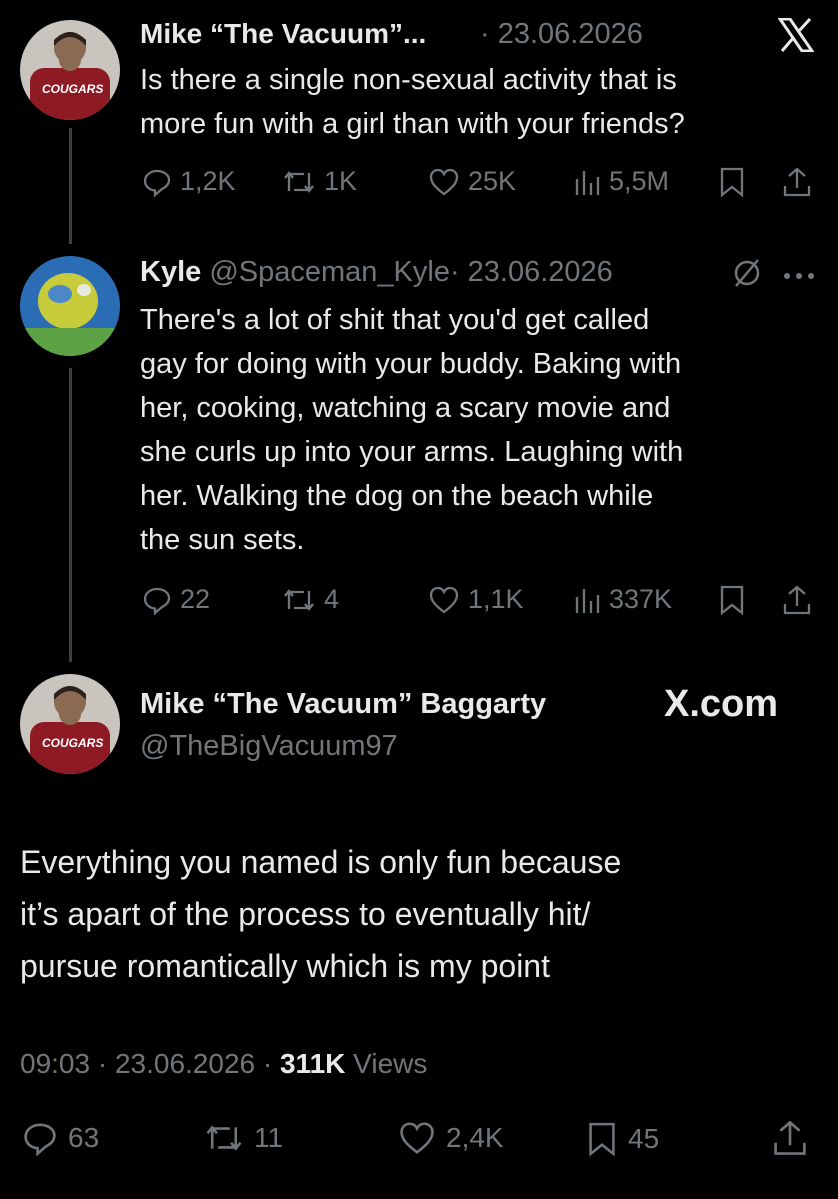  I want to click on x-logo-icon, so click(796, 37).